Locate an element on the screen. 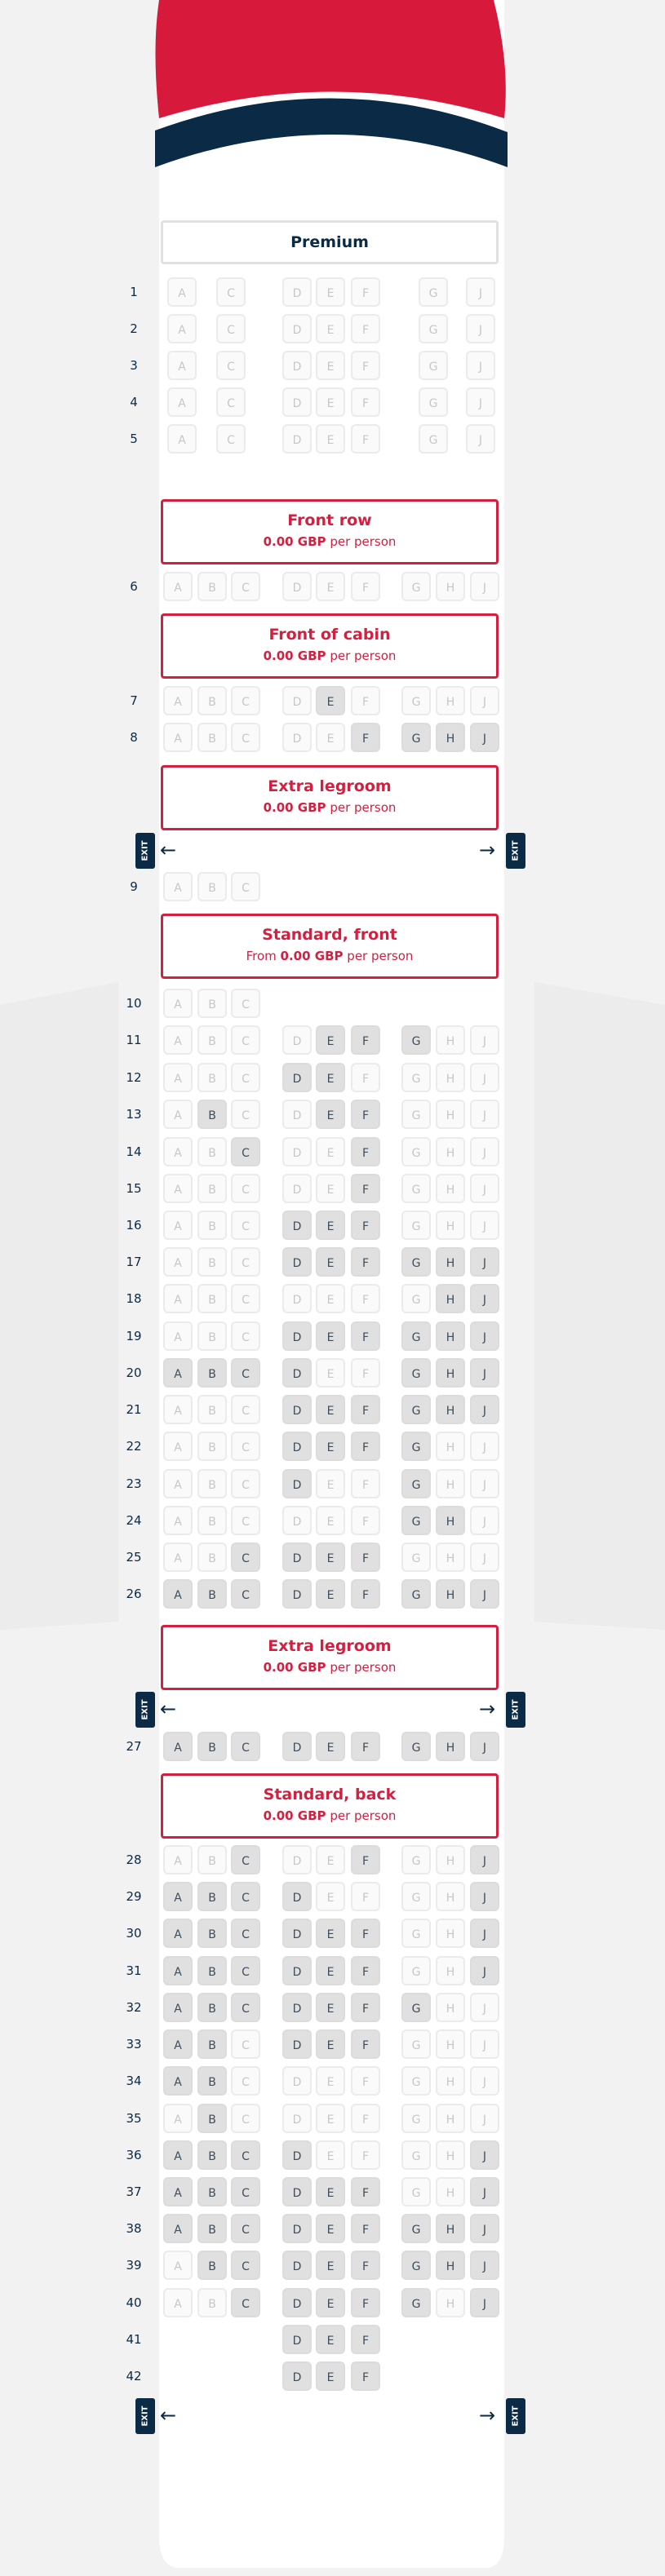 This screenshot has height=2576, width=665. seat-21G: G is located at coordinates (416, 1409).